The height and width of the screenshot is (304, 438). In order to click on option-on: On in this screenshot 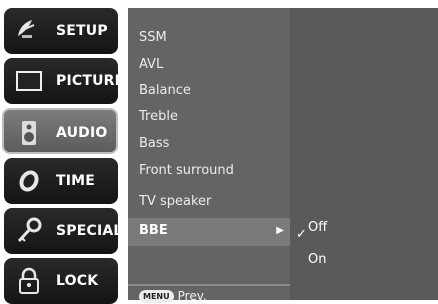, I will do `click(317, 259)`.